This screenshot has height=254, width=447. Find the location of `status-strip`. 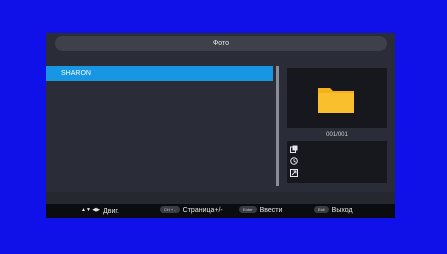

status-strip is located at coordinates (220, 198).